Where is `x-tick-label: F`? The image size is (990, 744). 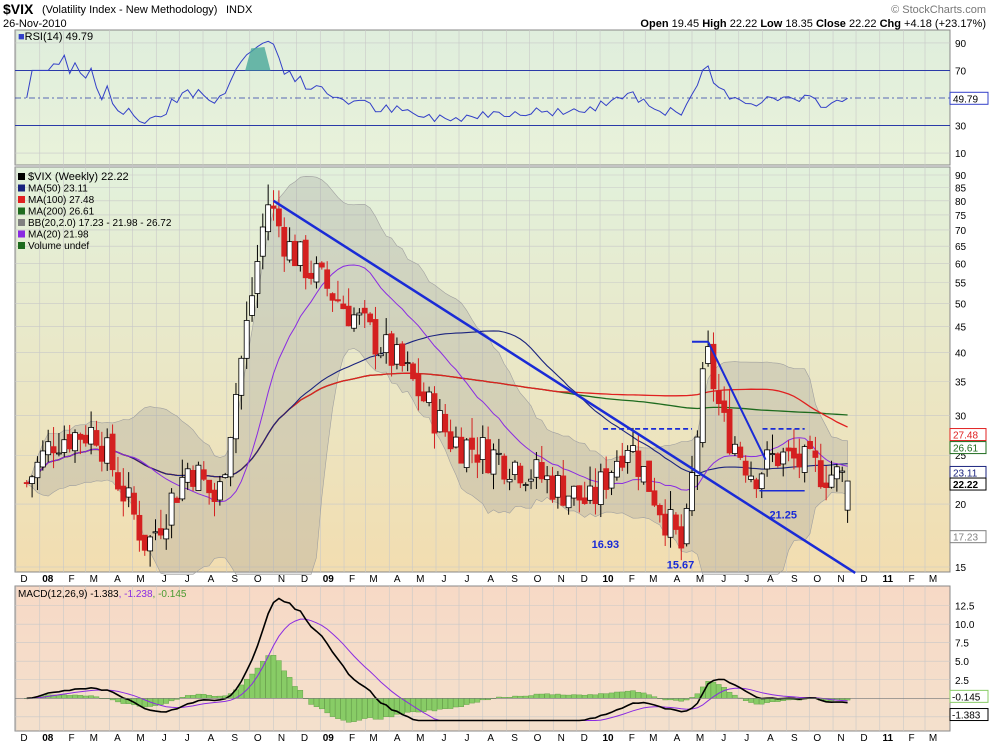 x-tick-label: F is located at coordinates (911, 738).